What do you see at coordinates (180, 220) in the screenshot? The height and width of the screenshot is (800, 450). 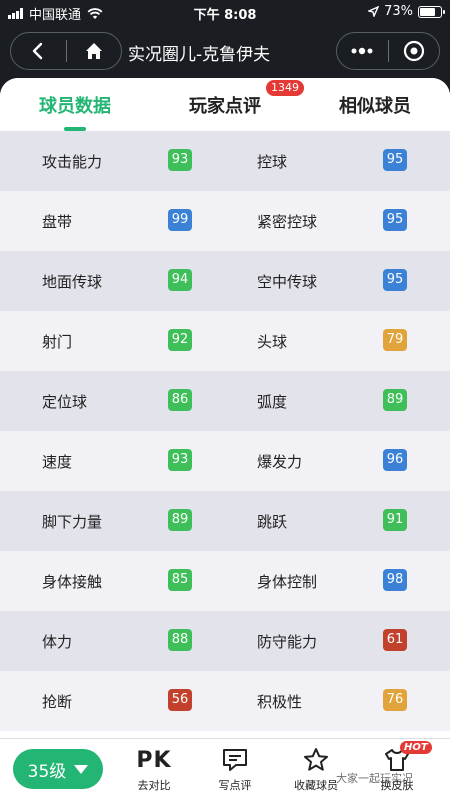 I see `stat-value-badge: 99` at bounding box center [180, 220].